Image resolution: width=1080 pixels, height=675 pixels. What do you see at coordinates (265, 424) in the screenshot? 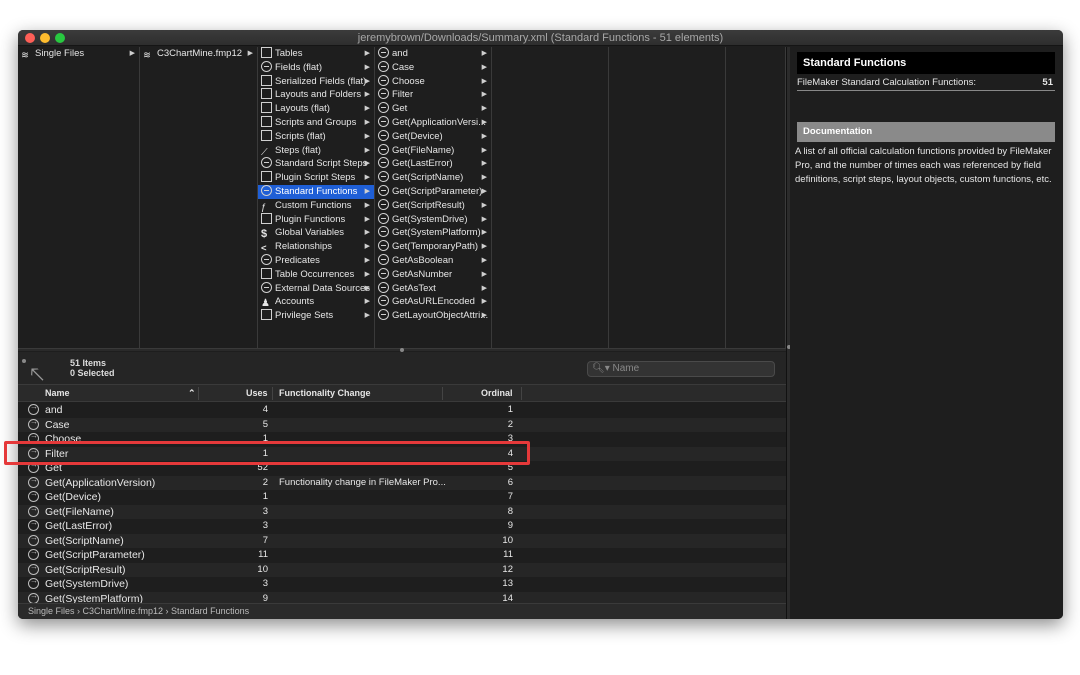
I see `cell-uses: 5` at bounding box center [265, 424].